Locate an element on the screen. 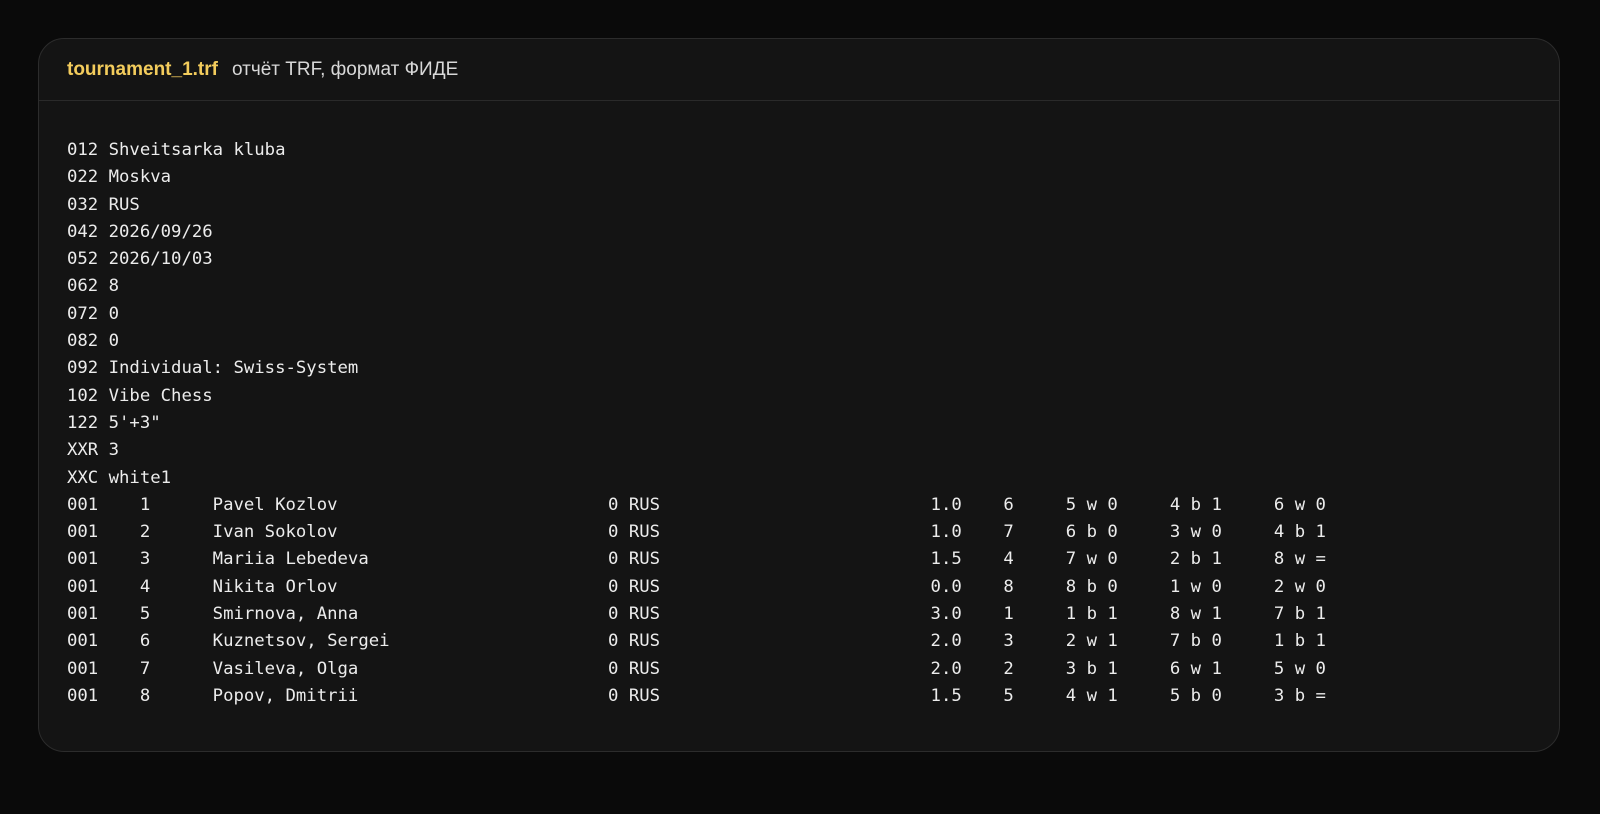  trf-line-time-control: 122 5'+3" is located at coordinates (114, 422).